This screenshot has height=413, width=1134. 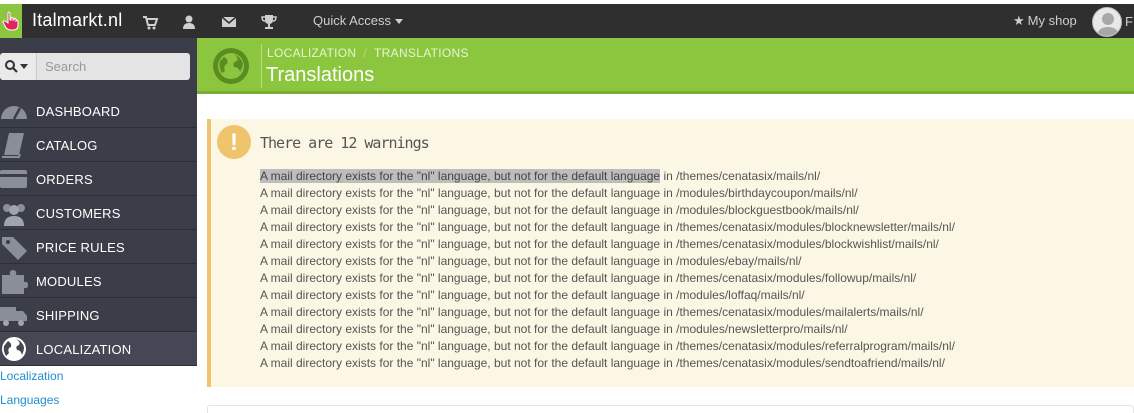 I want to click on page-header: LOCALIZATION / TRANSLATIONS Translations, so click(x=665, y=66).